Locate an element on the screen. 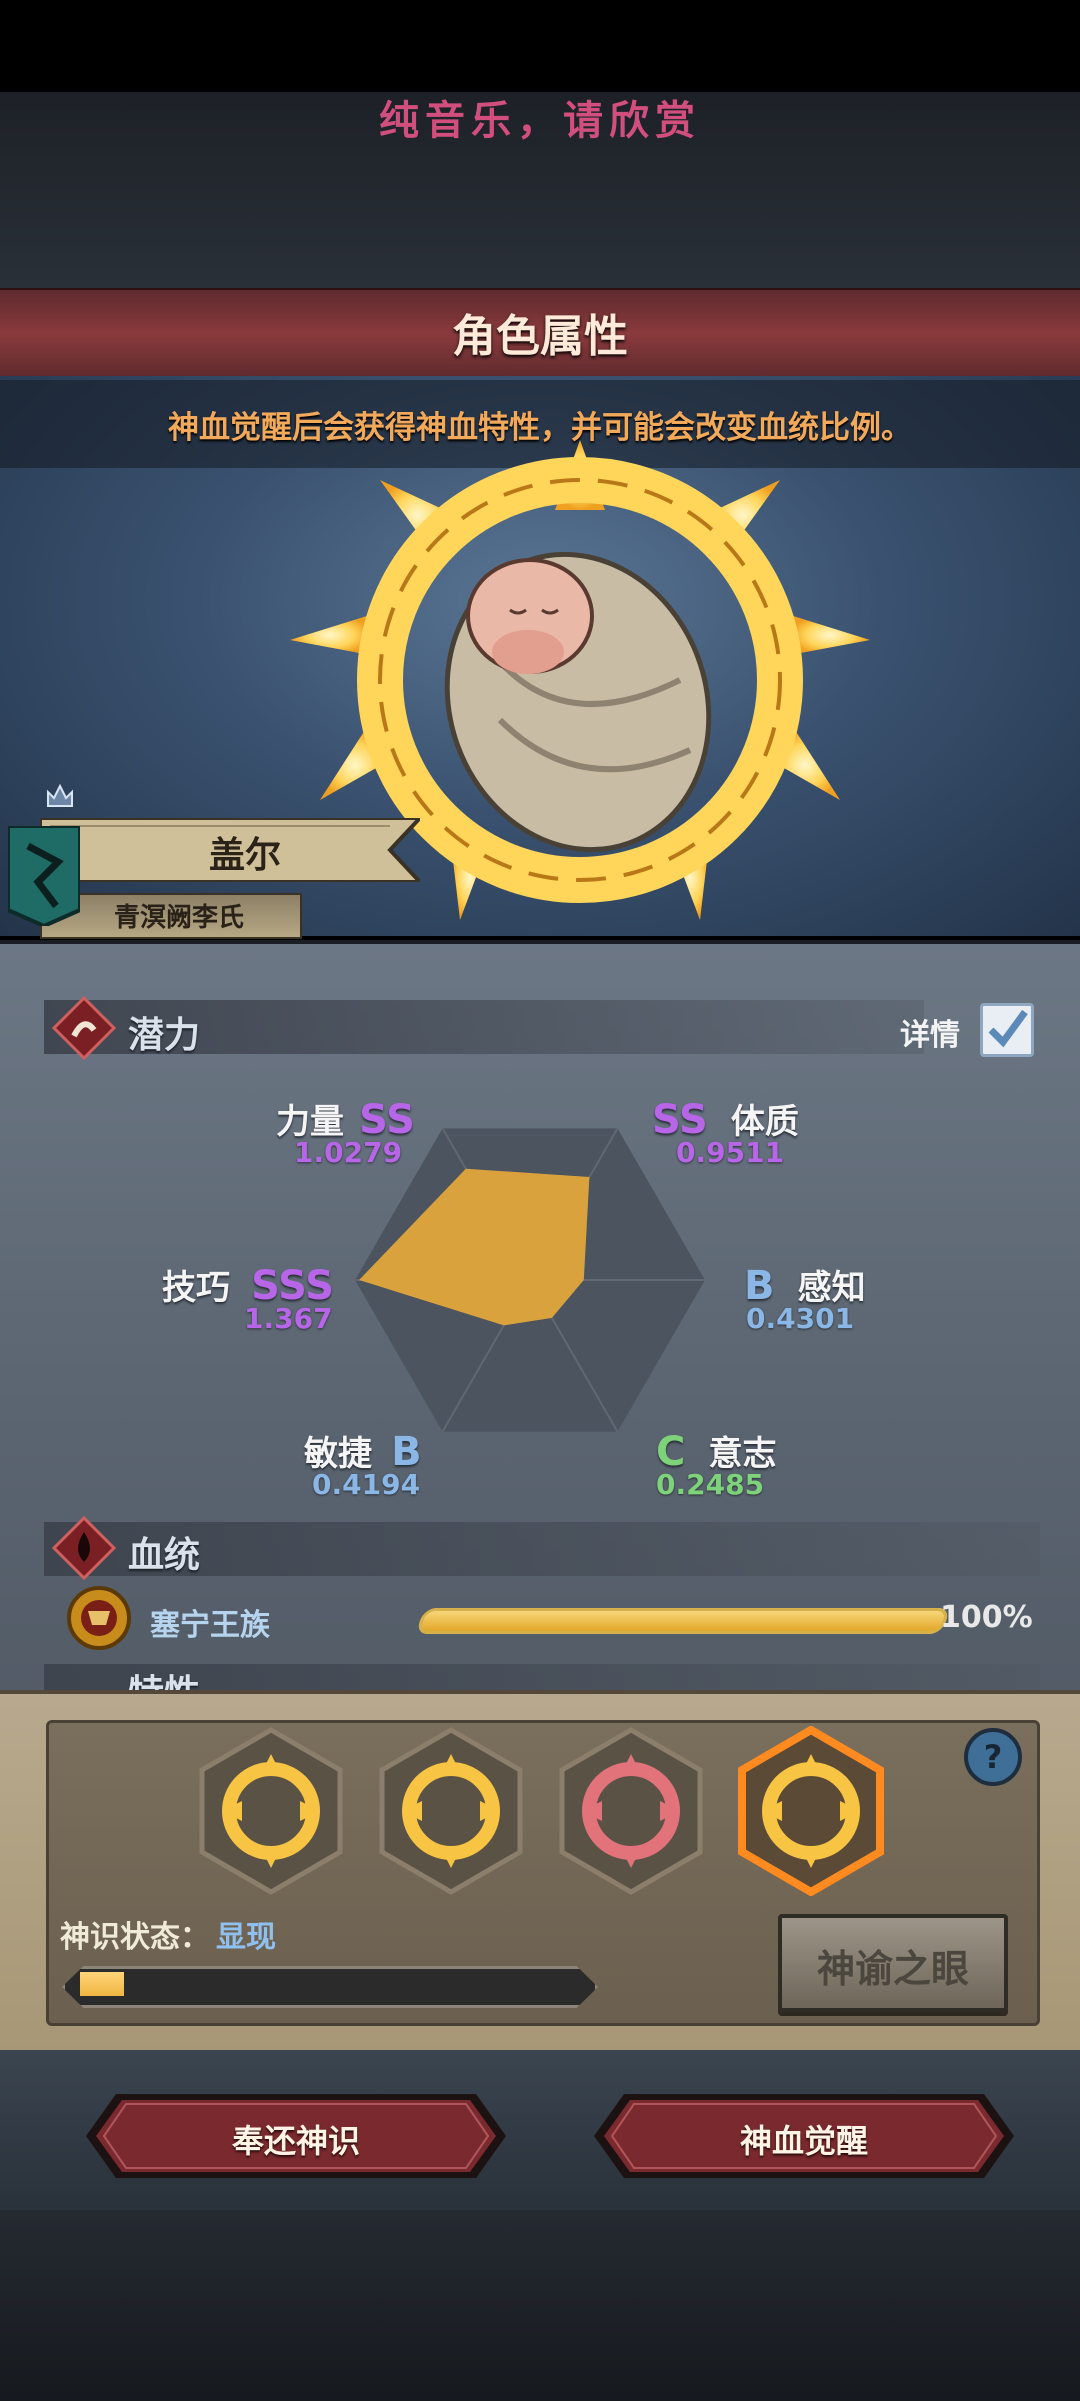  music-caption: 纯音乐，请欣赏 is located at coordinates (540, 120).